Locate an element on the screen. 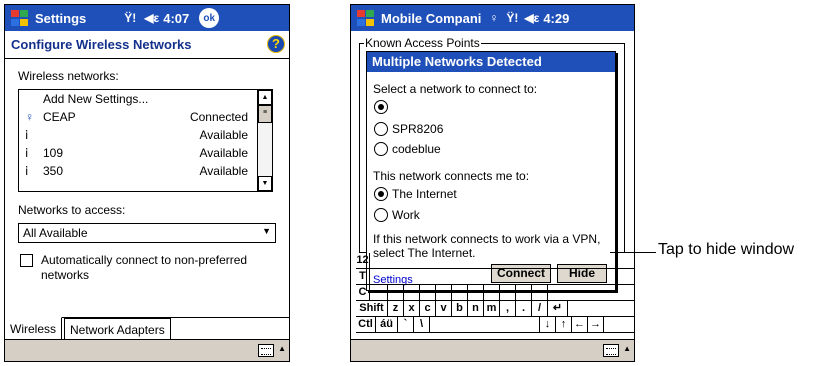 The width and height of the screenshot is (830, 366). scroll-thumb: ≡ is located at coordinates (265, 114).